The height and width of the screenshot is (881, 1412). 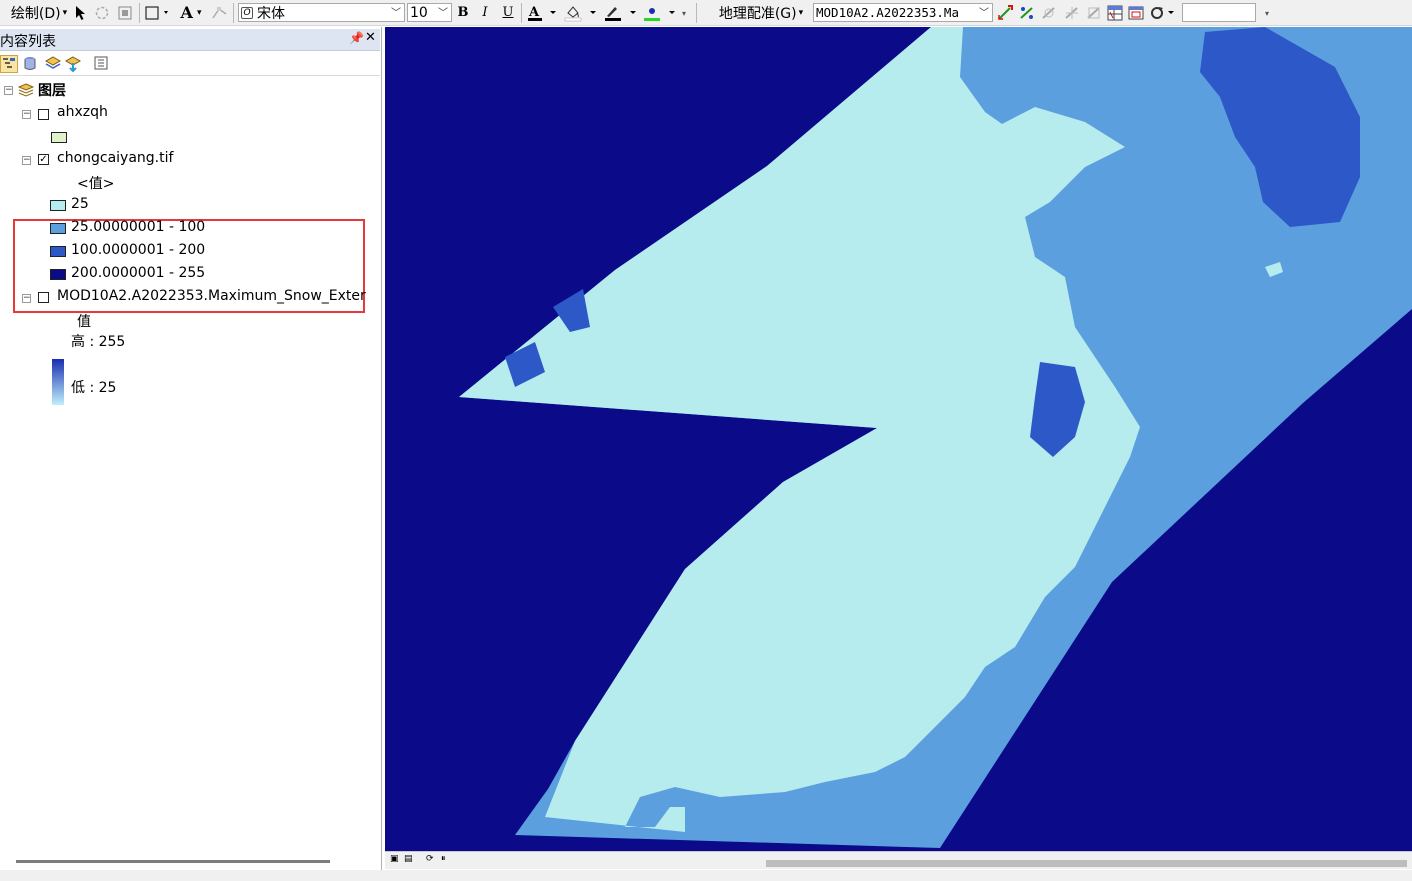 I want to click on opentype-font-icon: O, so click(x=247, y=12).